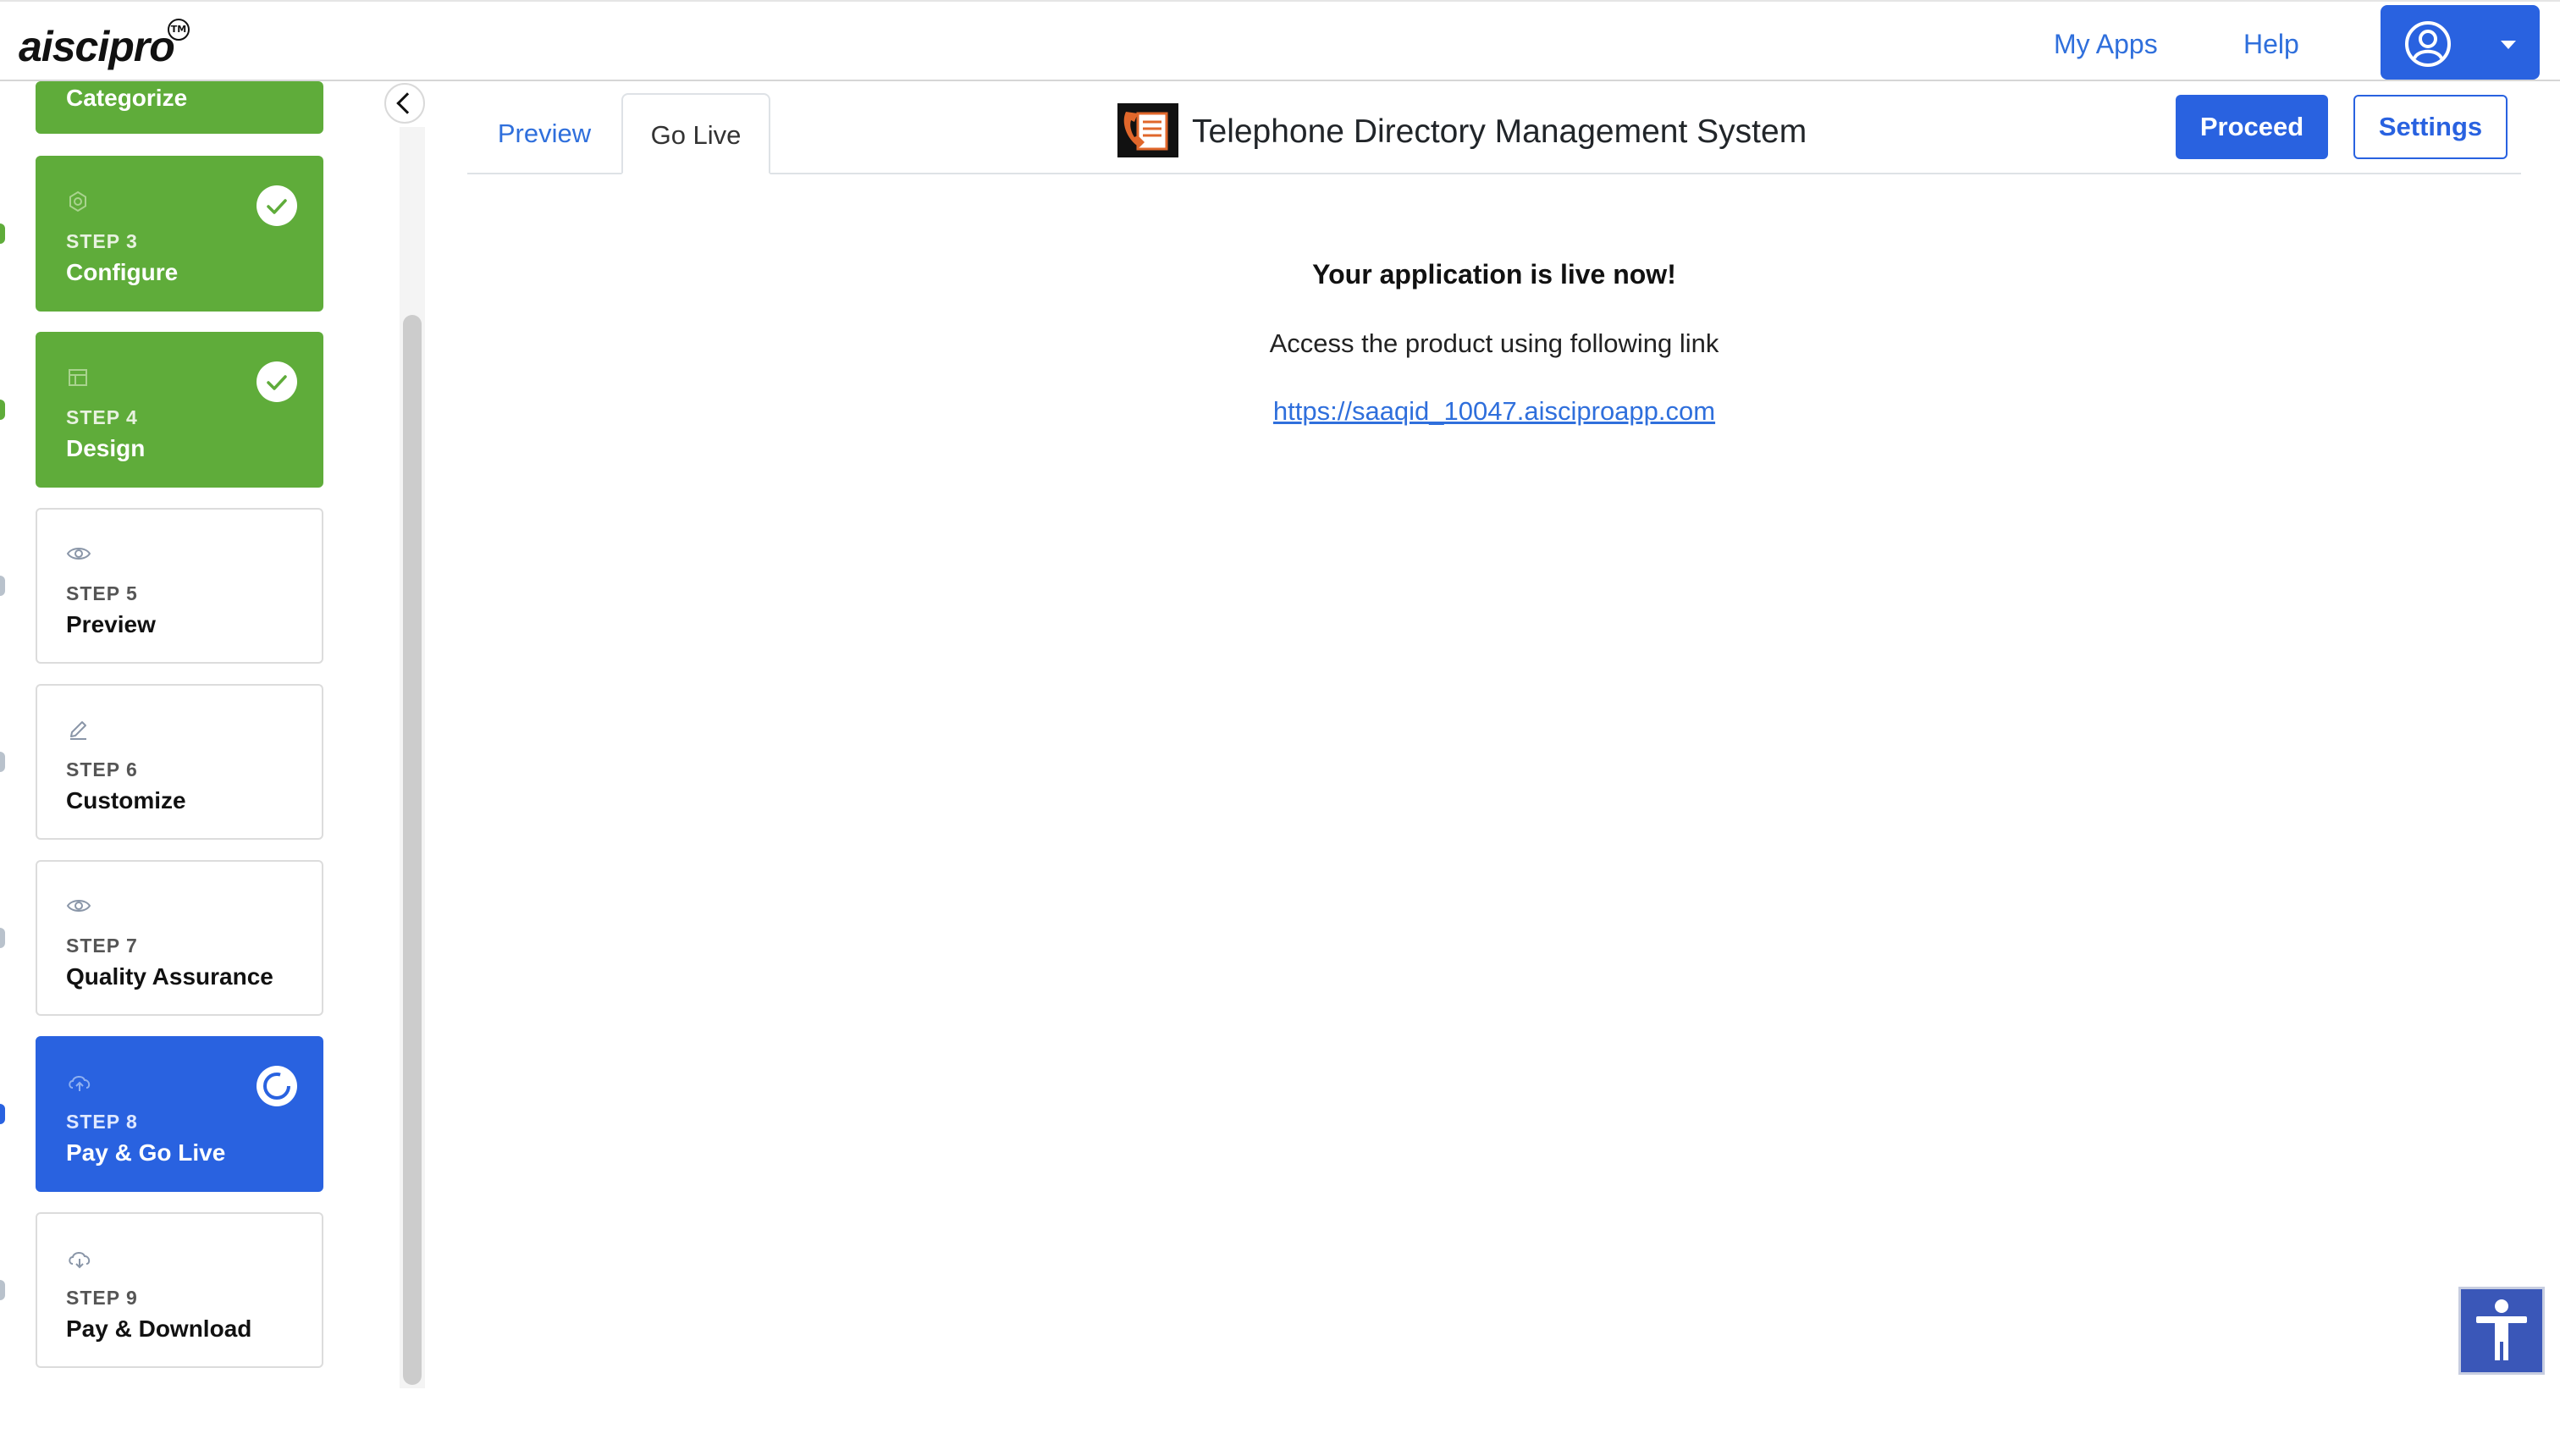 The image size is (2560, 1456). I want to click on step-card-categorize: Categorize, so click(179, 108).